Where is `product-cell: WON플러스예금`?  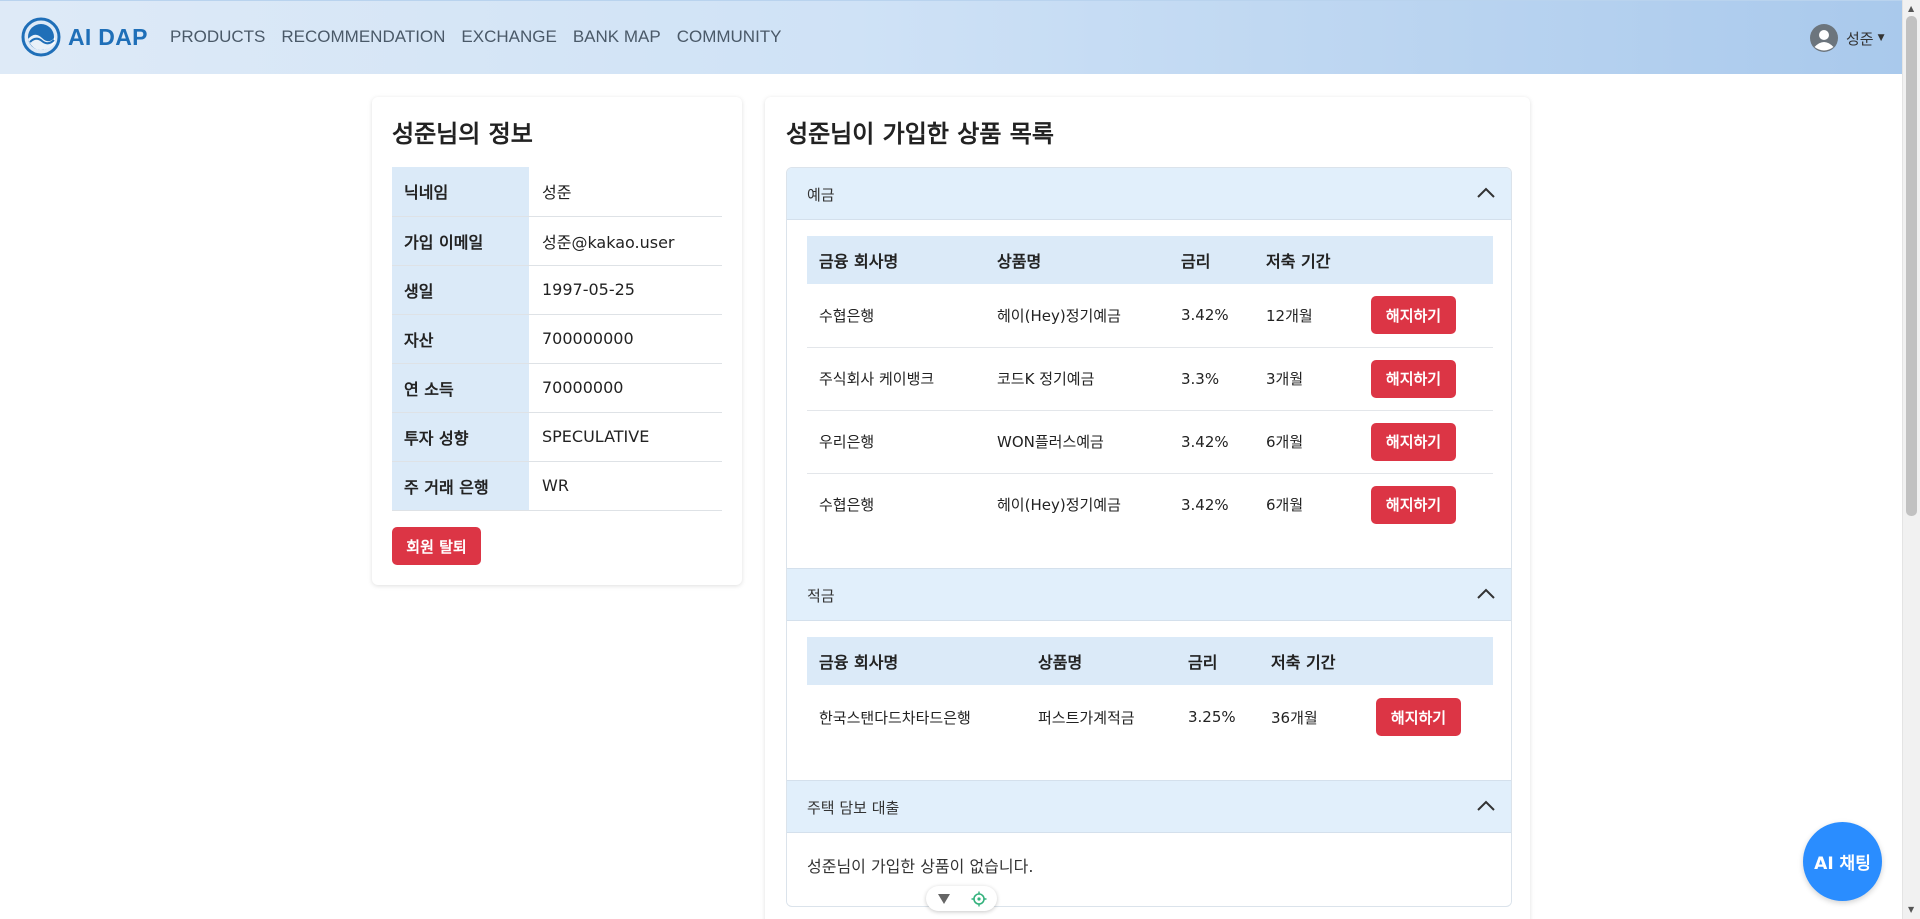 product-cell: WON플러스예금 is located at coordinates (1077, 442).